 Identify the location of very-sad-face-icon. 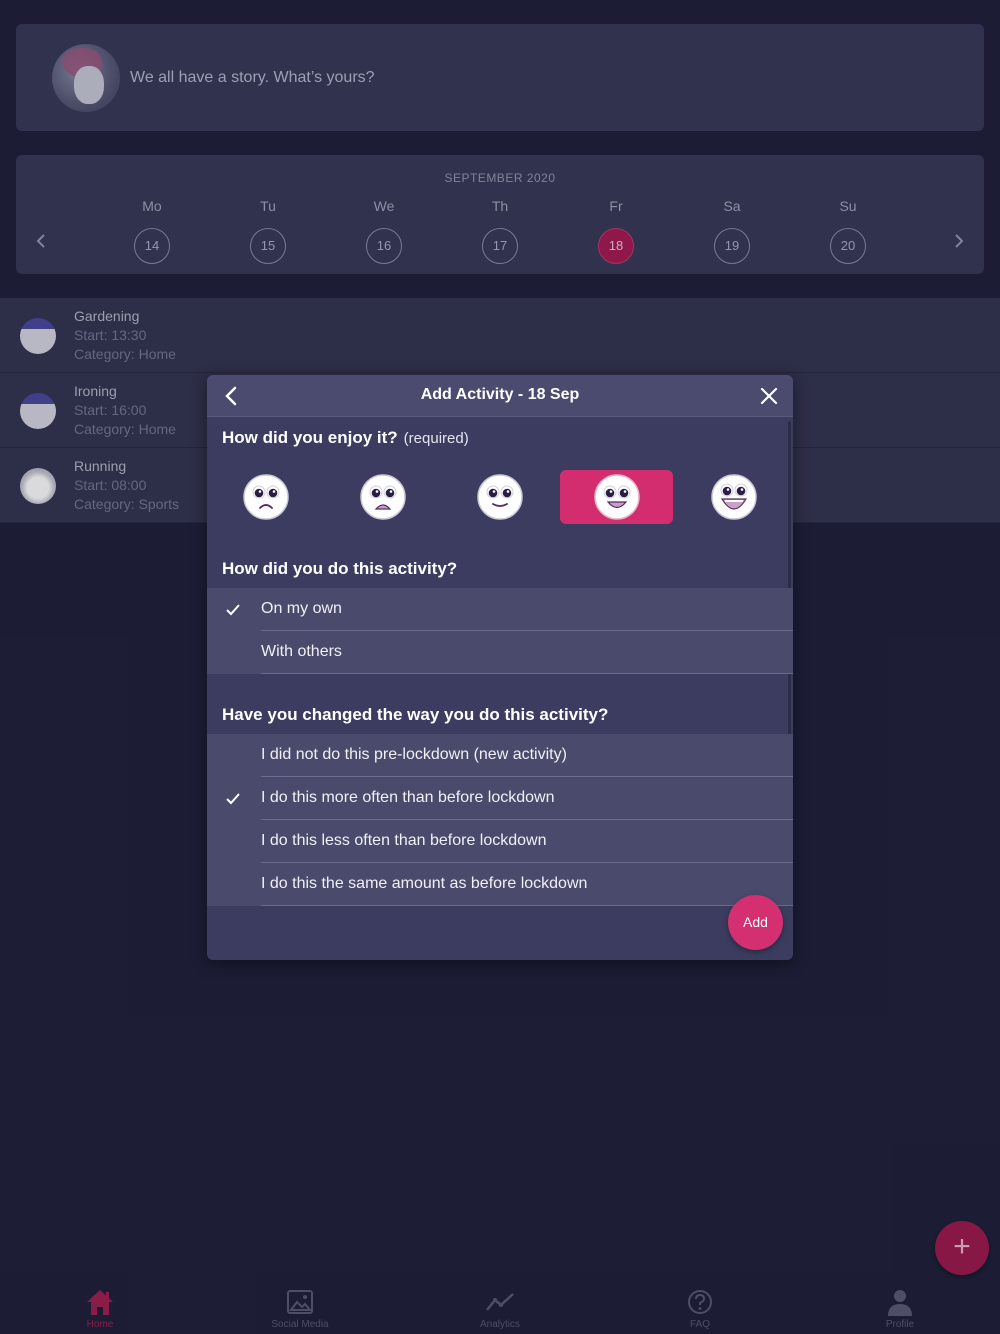
(265, 497).